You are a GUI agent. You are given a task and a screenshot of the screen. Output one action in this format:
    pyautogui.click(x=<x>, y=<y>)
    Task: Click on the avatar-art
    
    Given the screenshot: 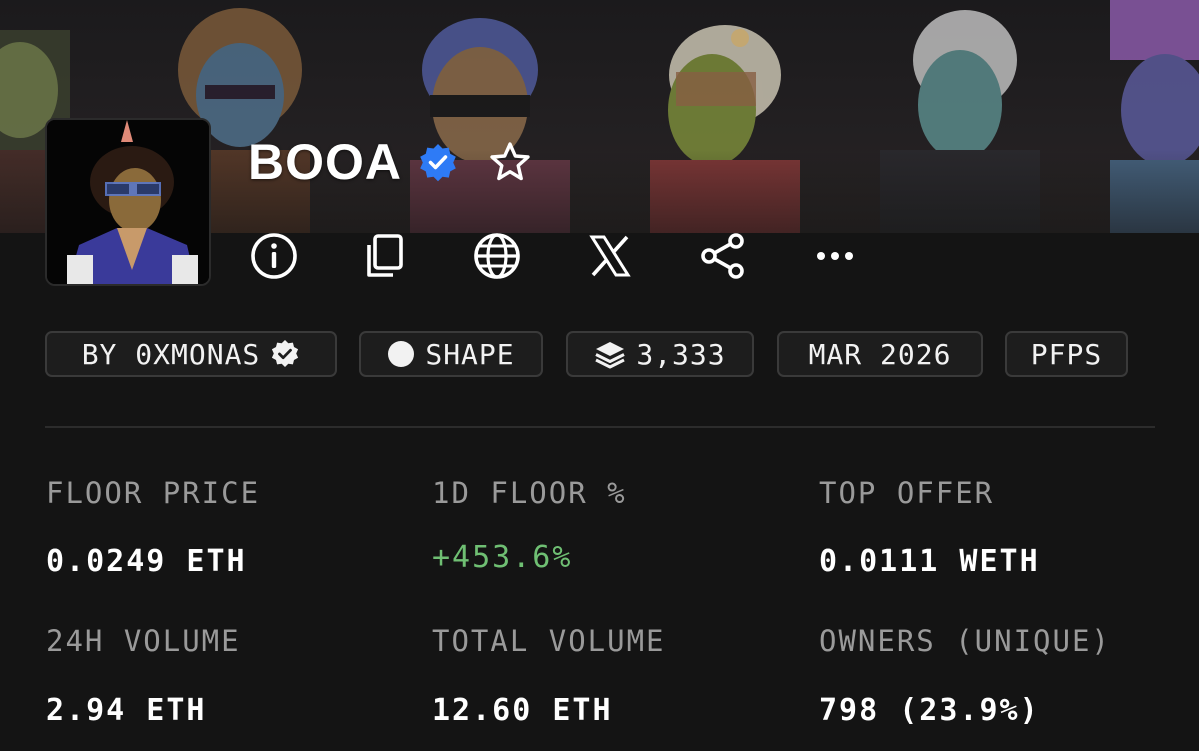 What is the action you would take?
    pyautogui.click(x=128, y=202)
    